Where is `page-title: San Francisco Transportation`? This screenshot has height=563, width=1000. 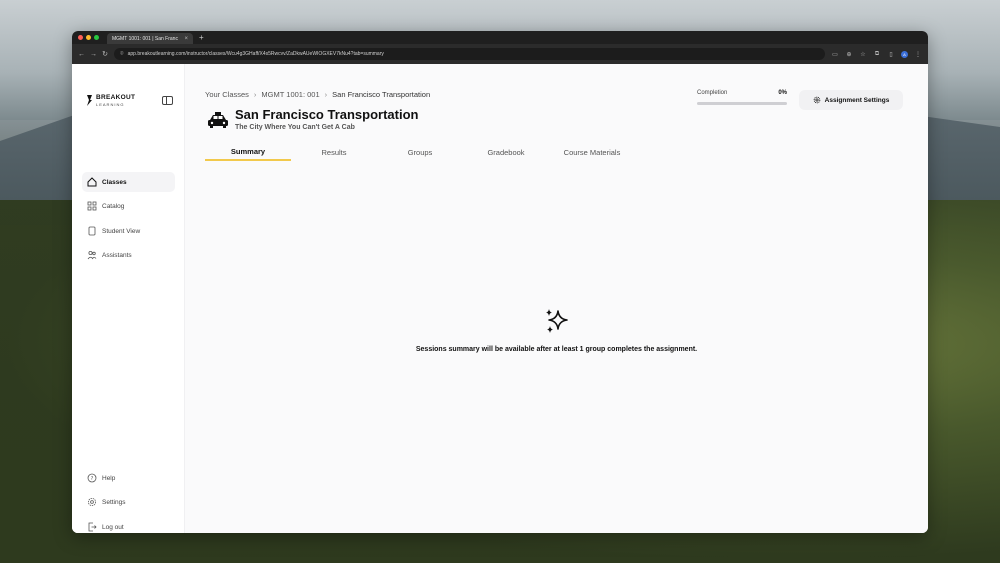 page-title: San Francisco Transportation is located at coordinates (327, 114).